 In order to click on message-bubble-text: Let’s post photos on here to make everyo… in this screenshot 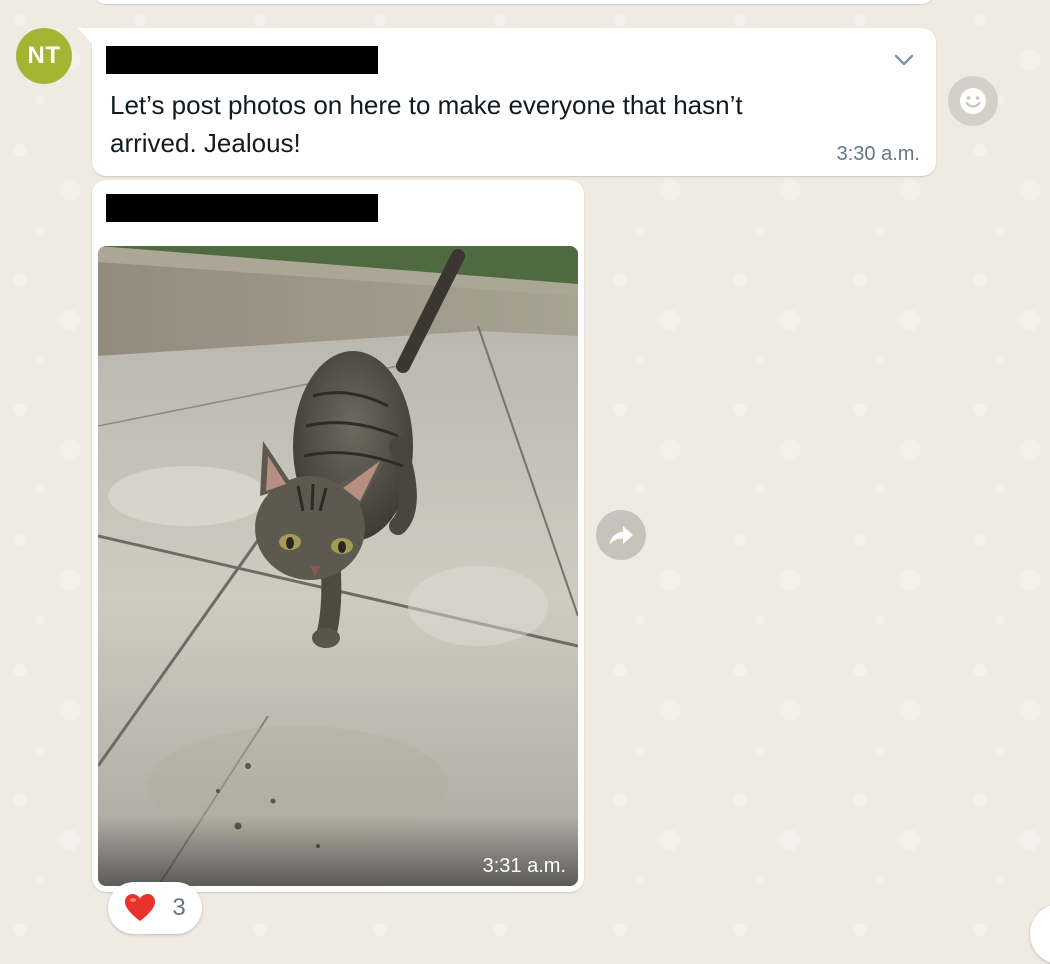, I will do `click(507, 102)`.